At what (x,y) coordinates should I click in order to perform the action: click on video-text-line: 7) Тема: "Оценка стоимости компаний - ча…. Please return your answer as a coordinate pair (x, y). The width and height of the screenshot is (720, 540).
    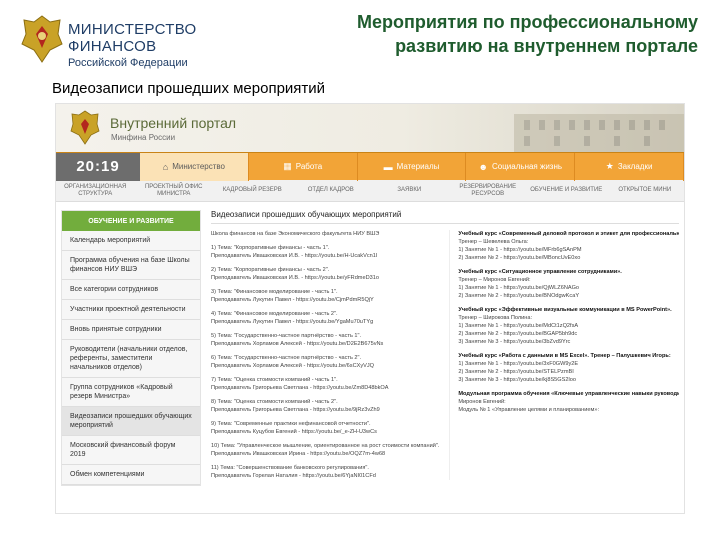
    Looking at the image, I should click on (274, 380).